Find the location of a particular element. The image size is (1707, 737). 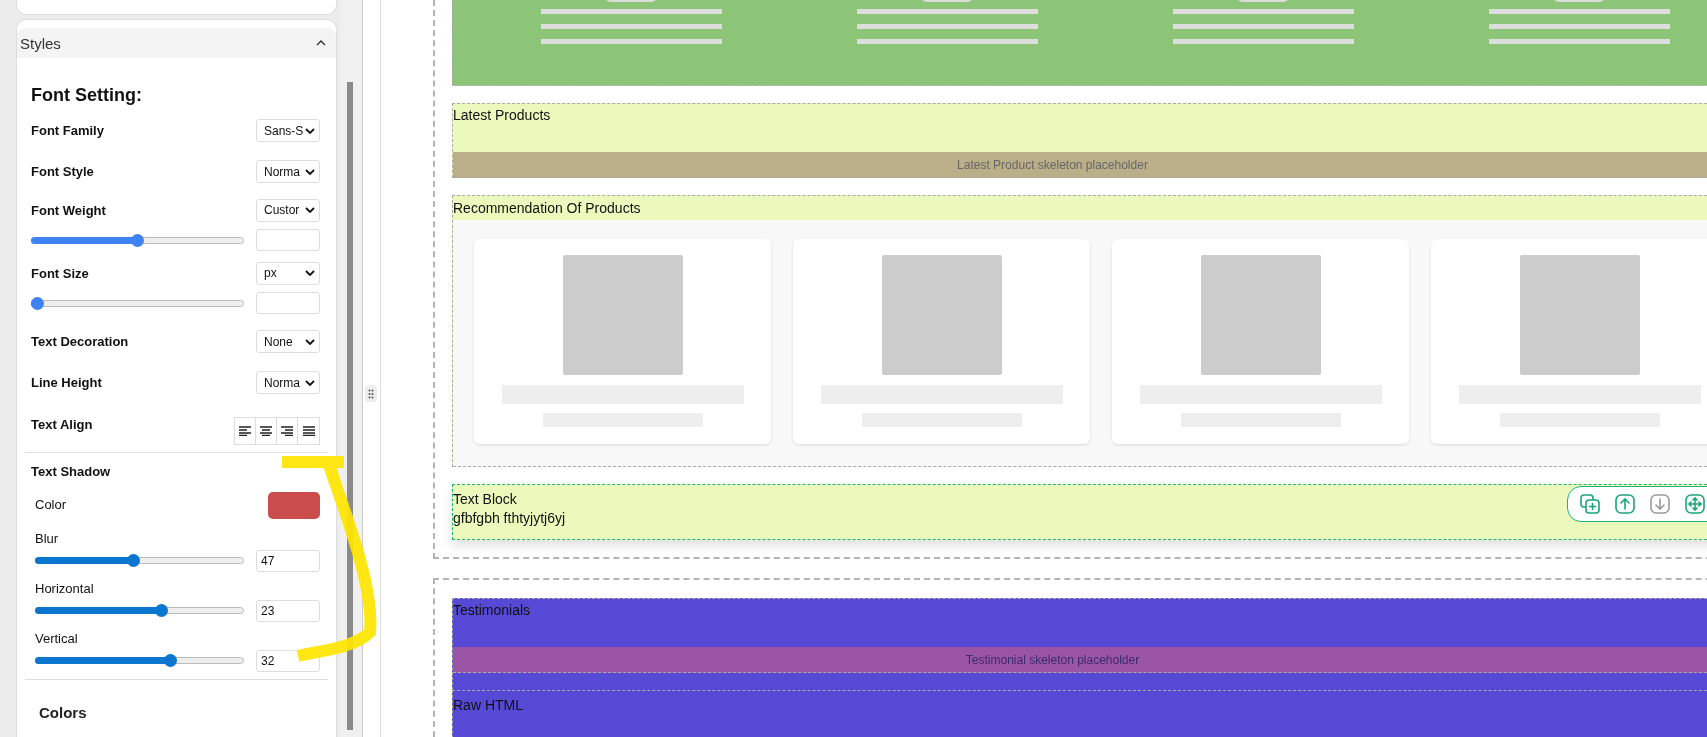

number-field: 32 is located at coordinates (288, 660).